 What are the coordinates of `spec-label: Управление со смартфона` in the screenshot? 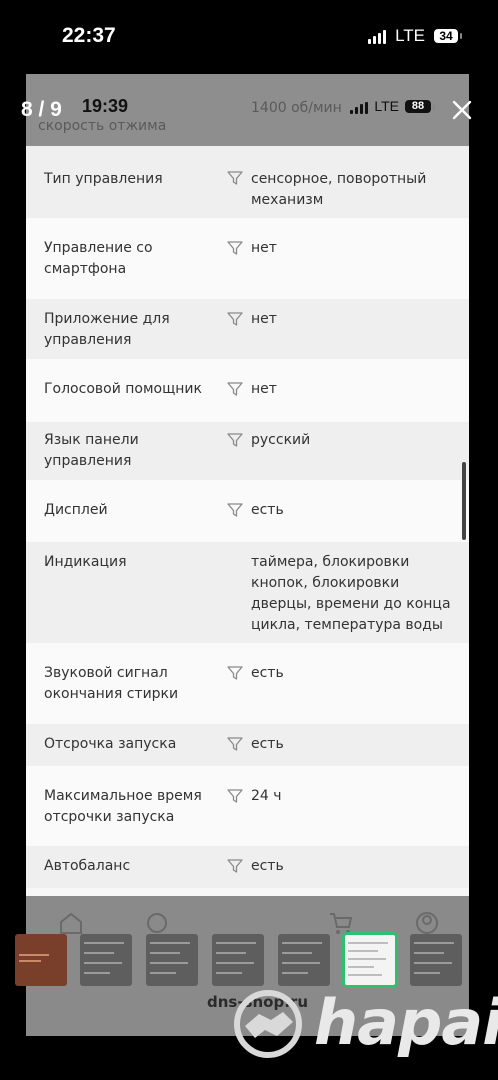 It's located at (98, 258).